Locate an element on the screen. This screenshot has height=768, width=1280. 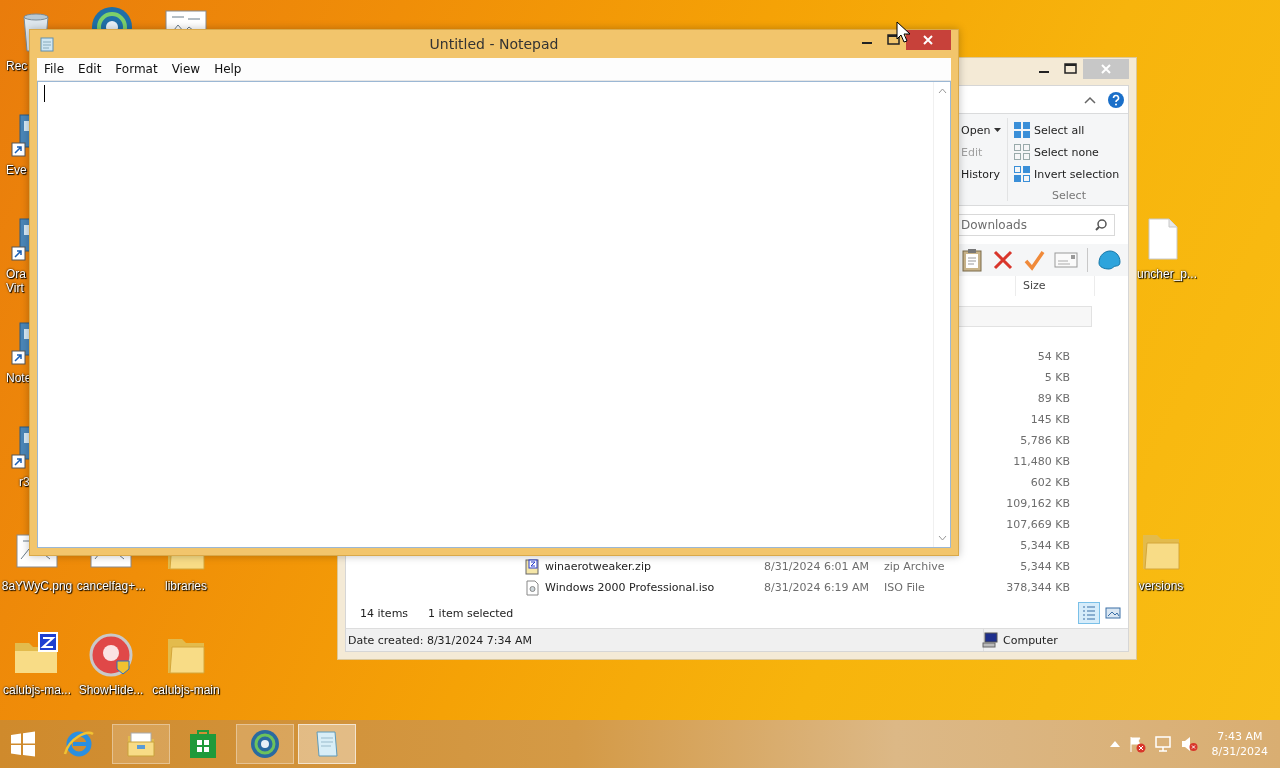
details-view-icon is located at coordinates (1089, 613).